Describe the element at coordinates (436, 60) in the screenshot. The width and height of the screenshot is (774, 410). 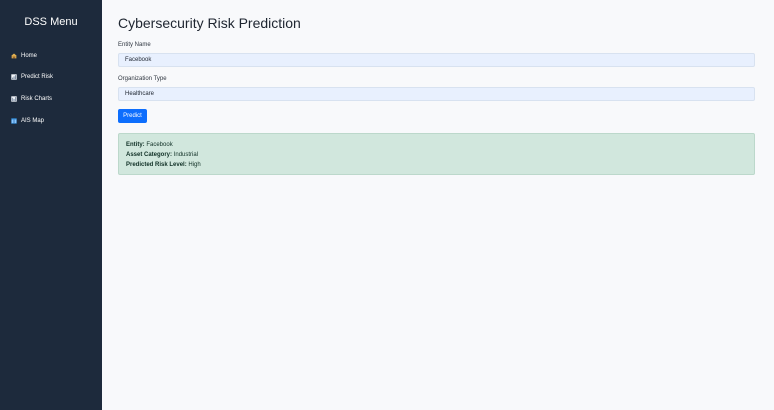
I see `entity-name-field: Facebook` at that location.